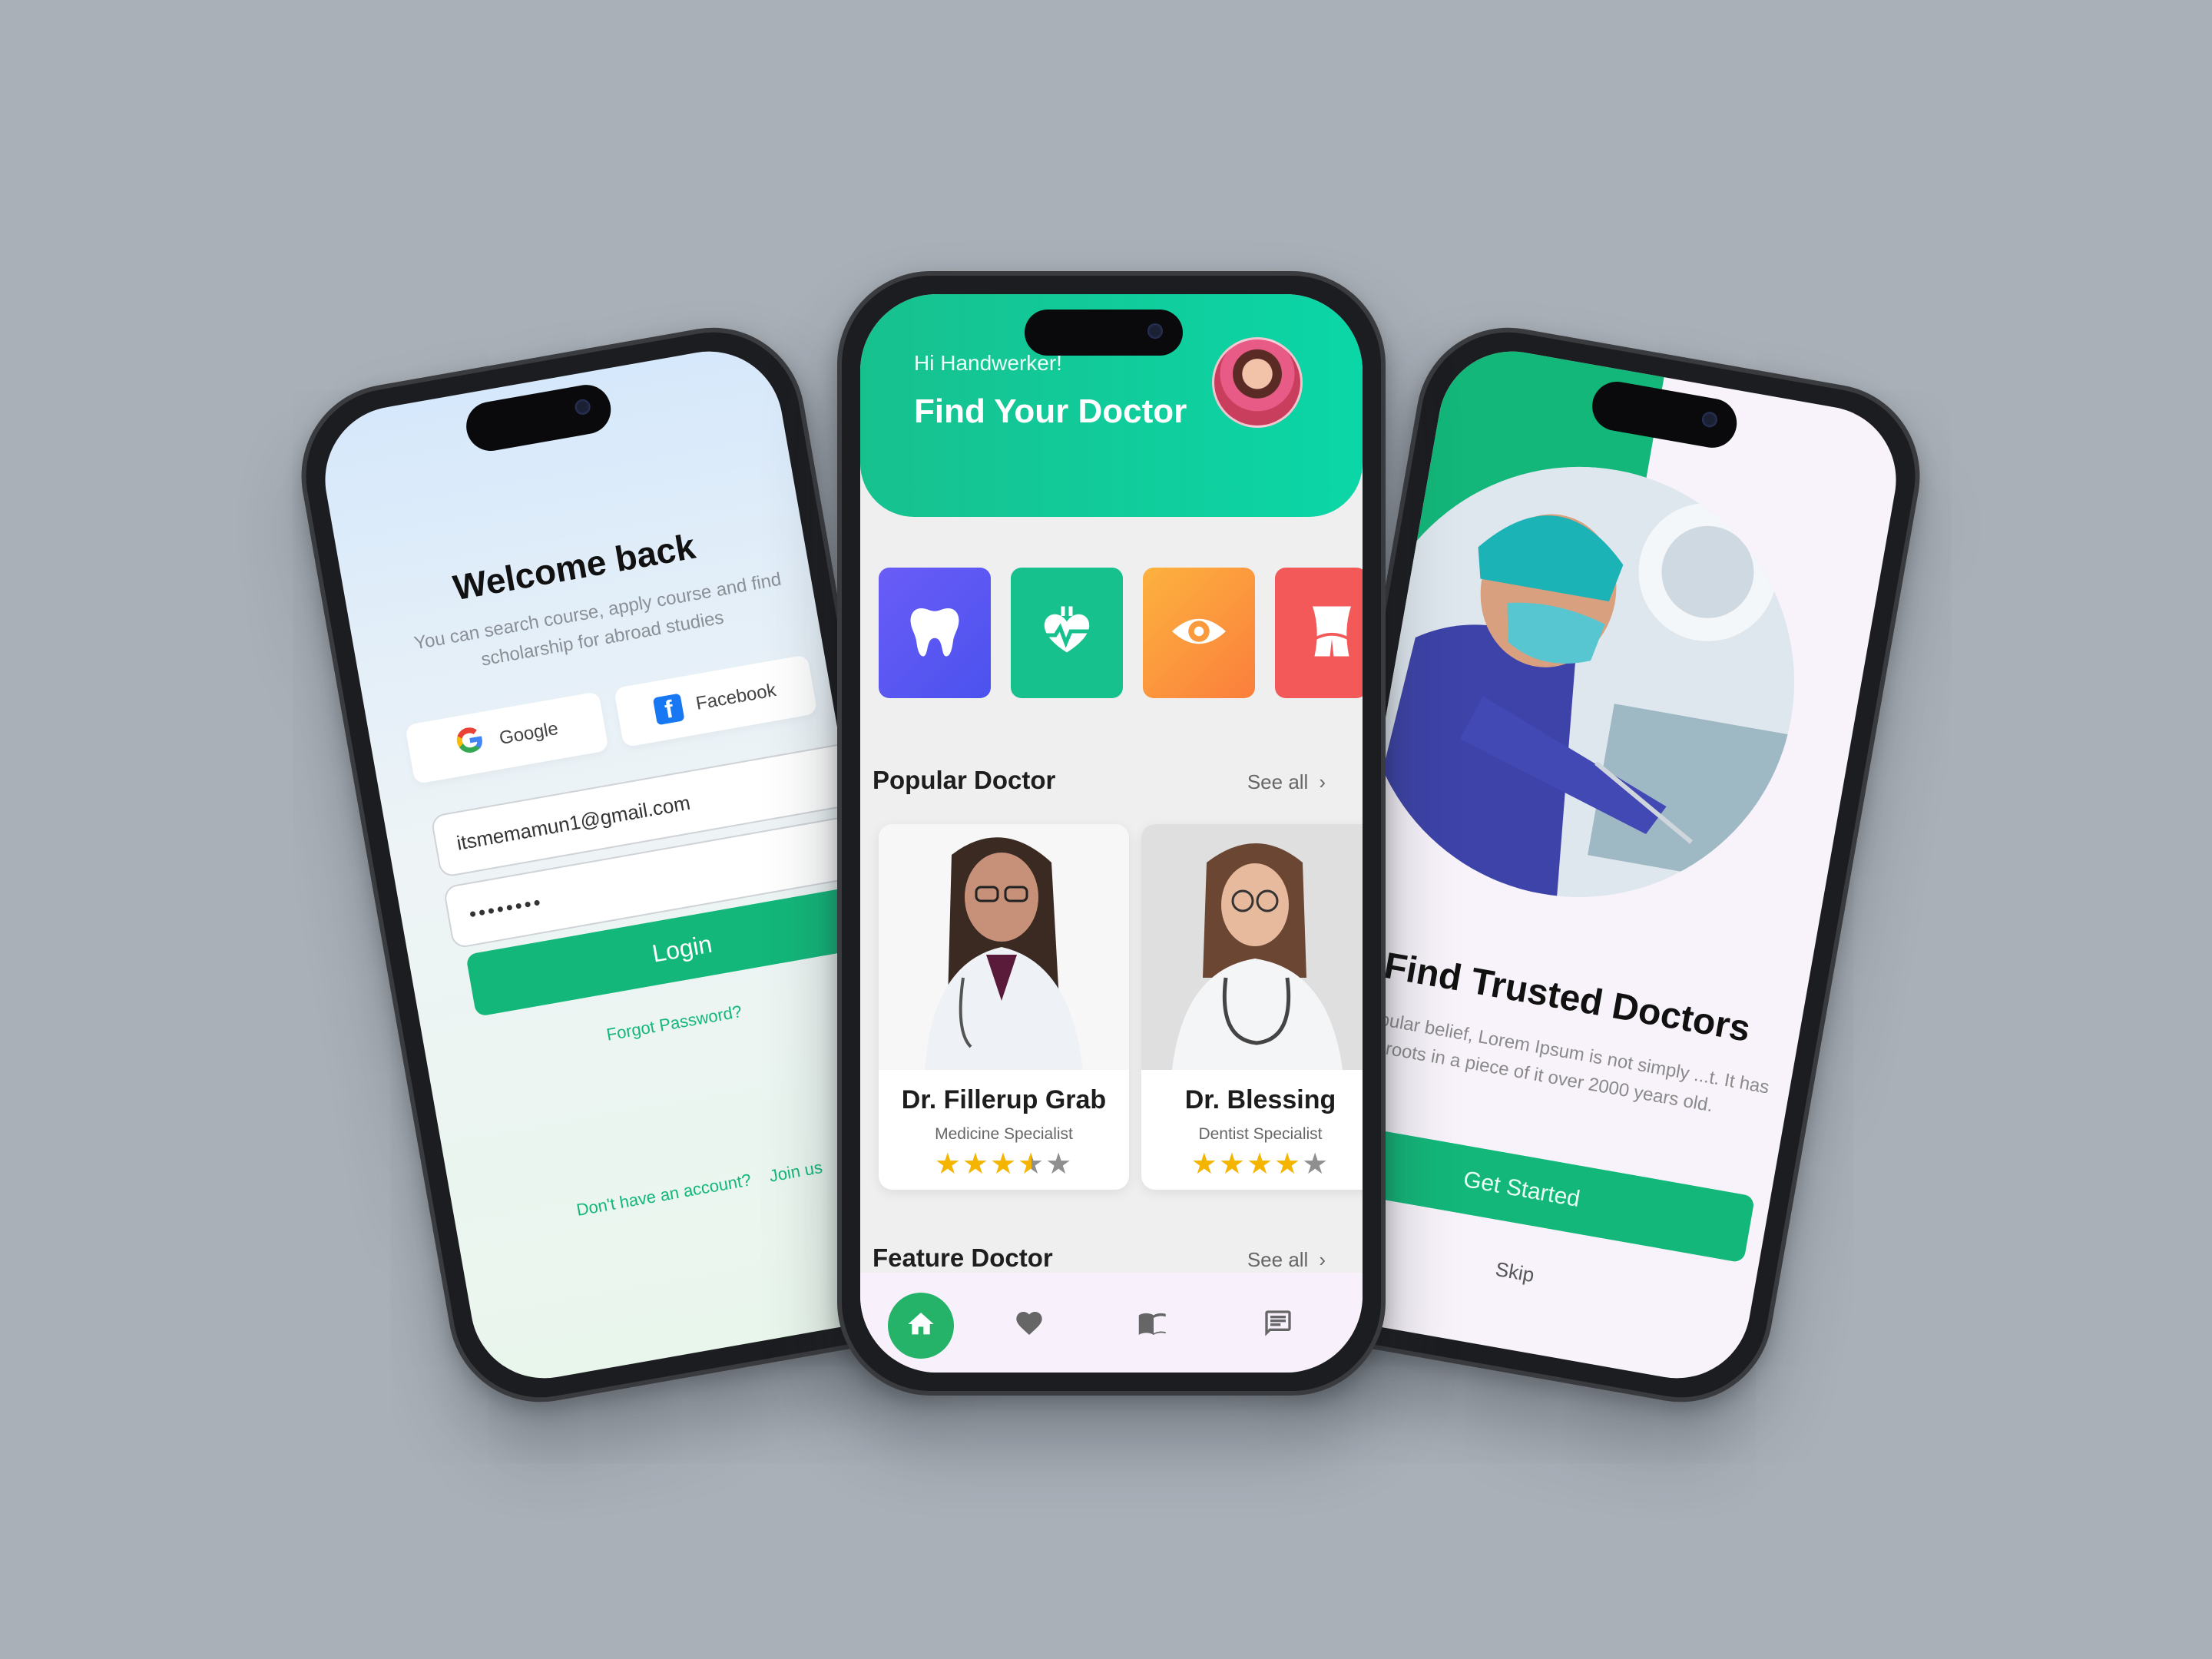 This screenshot has width=2212, height=1659. What do you see at coordinates (796, 1171) in the screenshot?
I see `join-us-link: Join us` at bounding box center [796, 1171].